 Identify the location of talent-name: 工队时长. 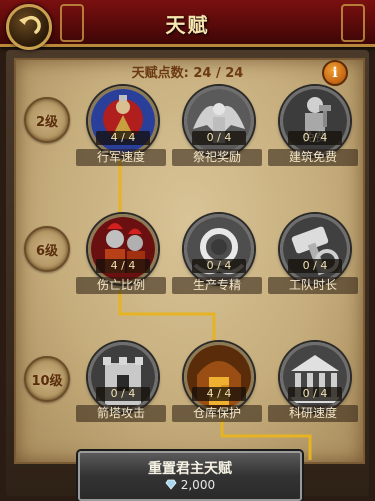
(313, 285).